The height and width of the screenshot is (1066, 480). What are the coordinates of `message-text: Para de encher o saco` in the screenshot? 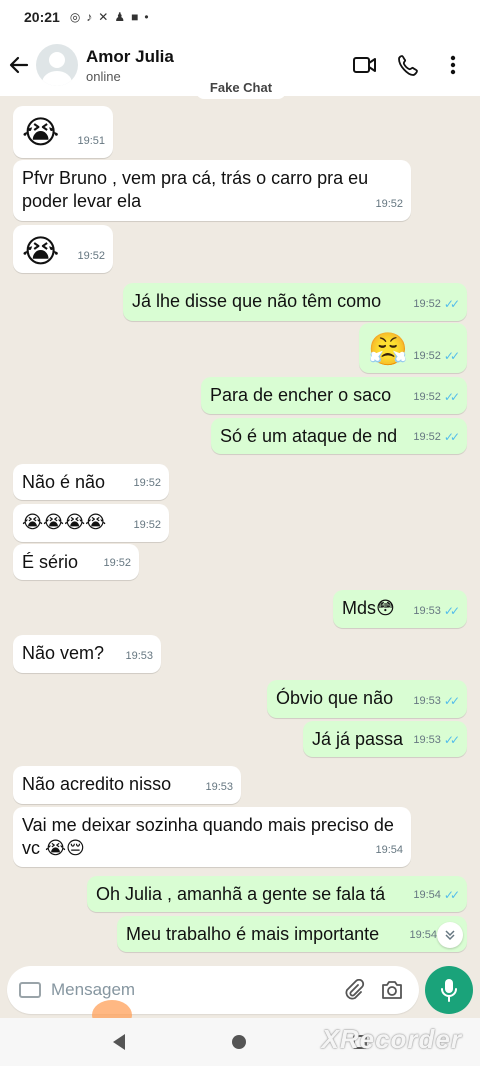 It's located at (301, 395).